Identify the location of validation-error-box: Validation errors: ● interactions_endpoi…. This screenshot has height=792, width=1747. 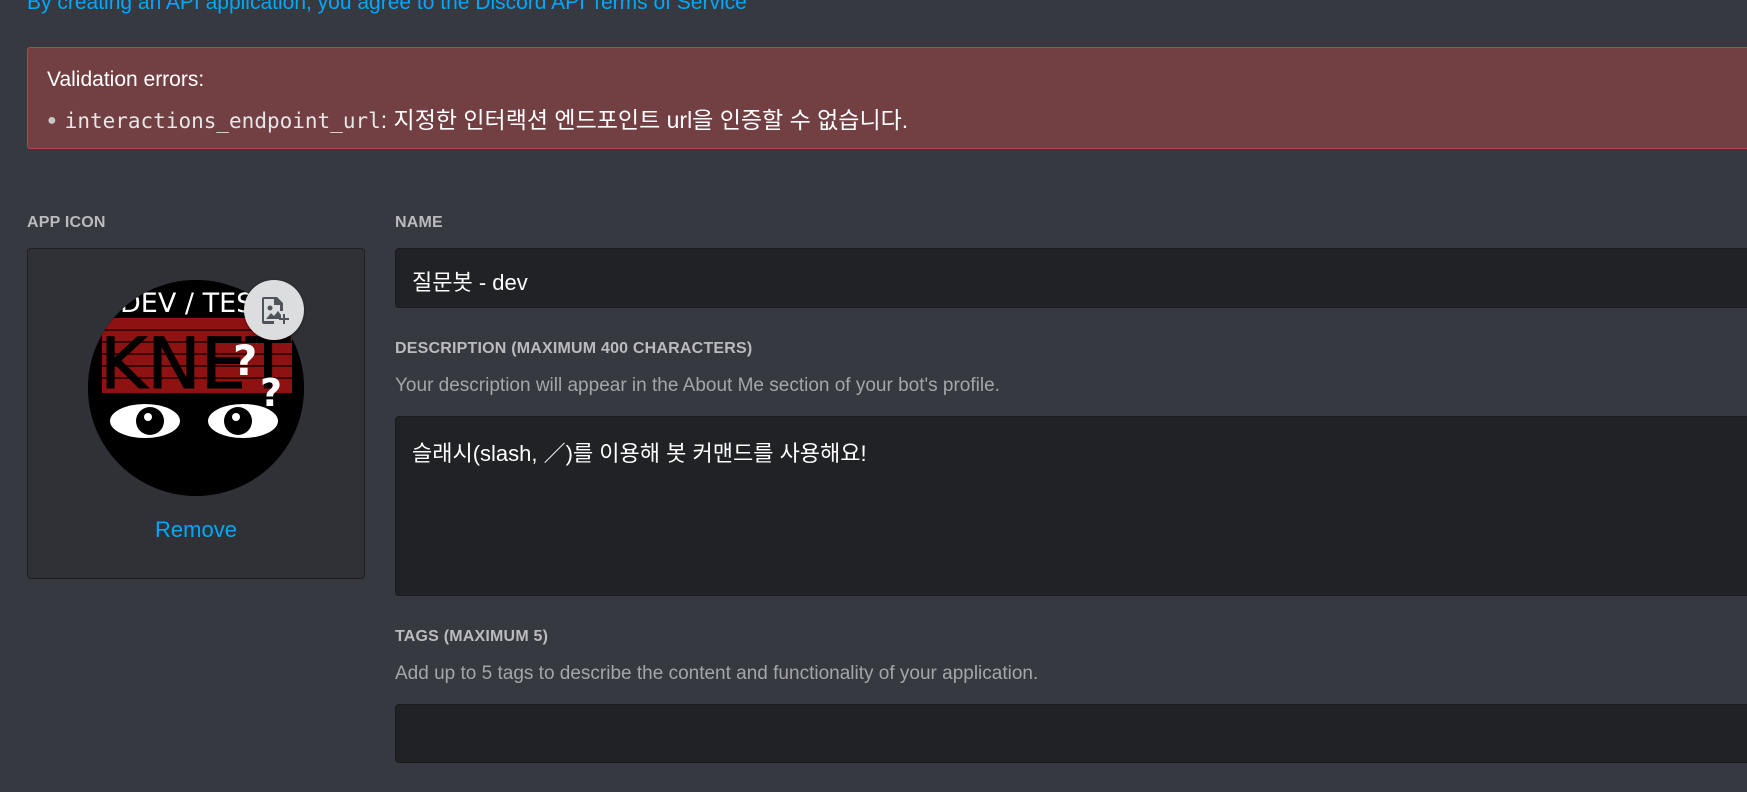
(887, 98).